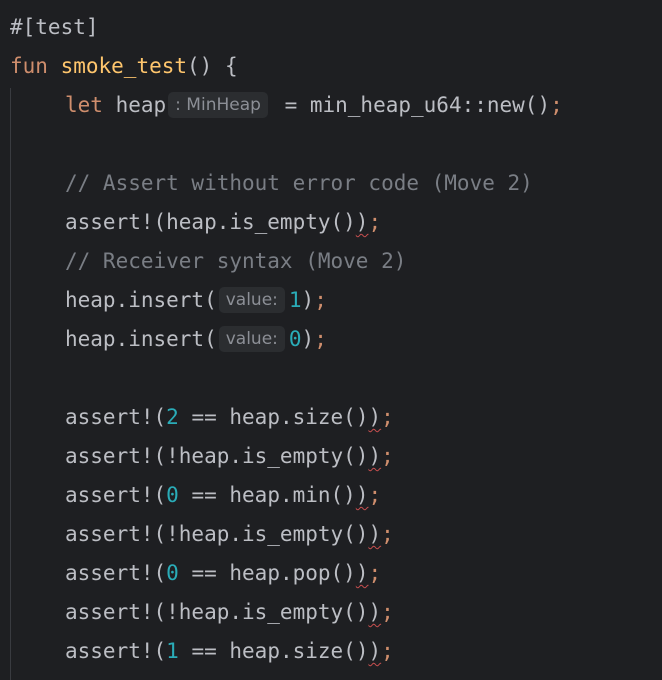 This screenshot has width=662, height=680. Describe the element at coordinates (281, 105) in the screenshot. I see `code-line-let: let heap: MinHeap = min_heap_u64::new();` at that location.